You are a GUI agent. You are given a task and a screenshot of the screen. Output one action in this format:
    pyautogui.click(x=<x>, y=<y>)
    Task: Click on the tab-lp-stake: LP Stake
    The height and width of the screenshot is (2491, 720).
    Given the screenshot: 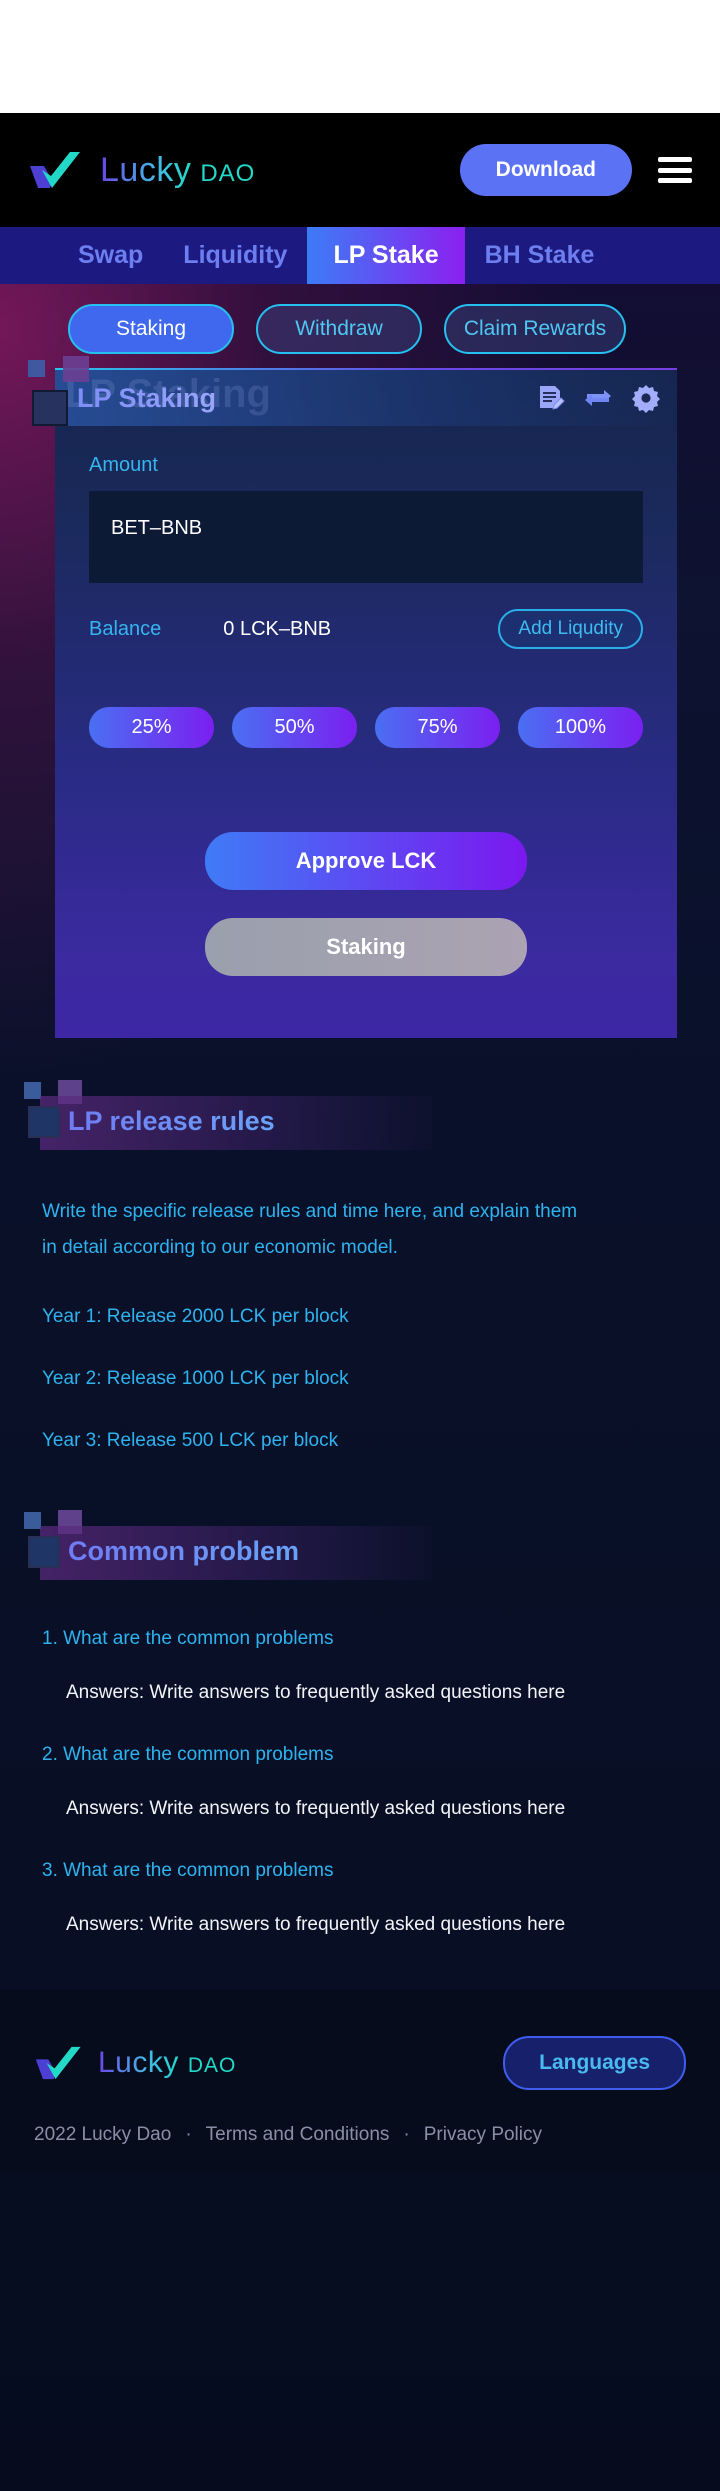 What is the action you would take?
    pyautogui.click(x=386, y=255)
    